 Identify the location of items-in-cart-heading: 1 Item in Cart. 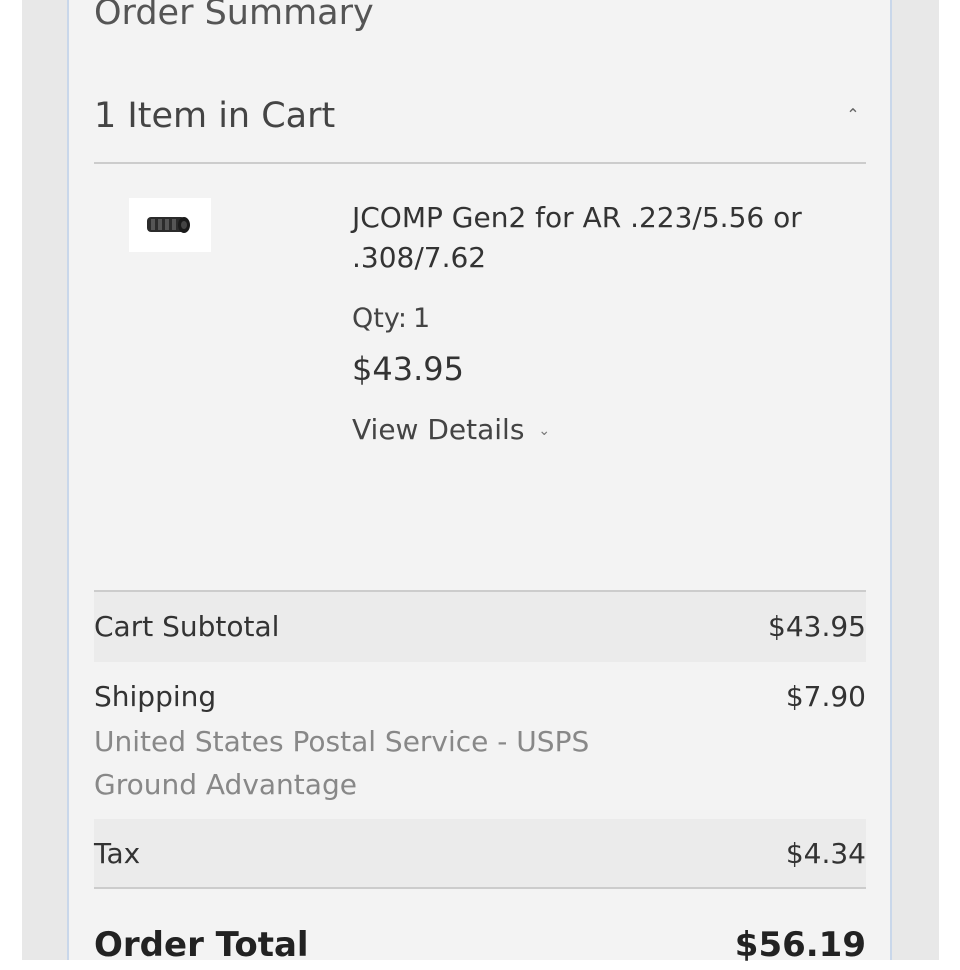
(214, 116).